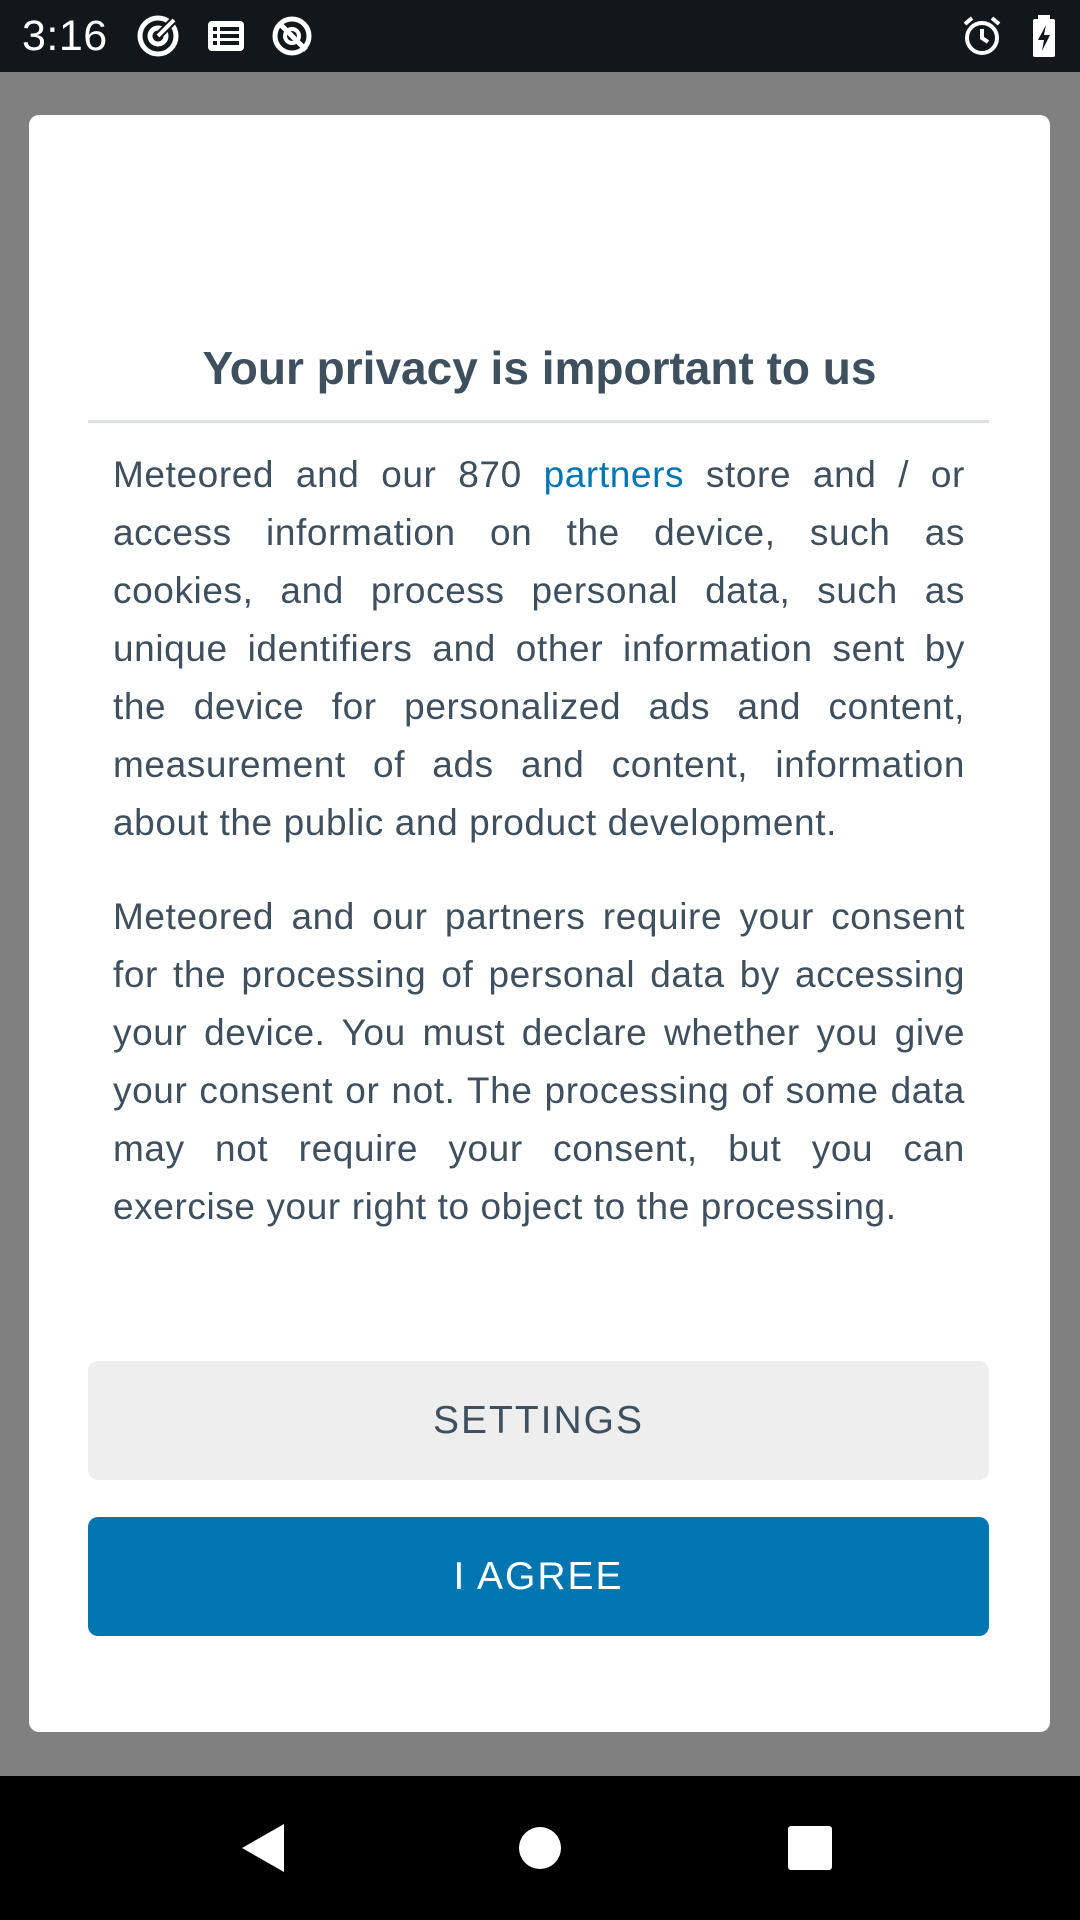 The width and height of the screenshot is (1080, 1920). I want to click on status-time: 3:16, so click(65, 36).